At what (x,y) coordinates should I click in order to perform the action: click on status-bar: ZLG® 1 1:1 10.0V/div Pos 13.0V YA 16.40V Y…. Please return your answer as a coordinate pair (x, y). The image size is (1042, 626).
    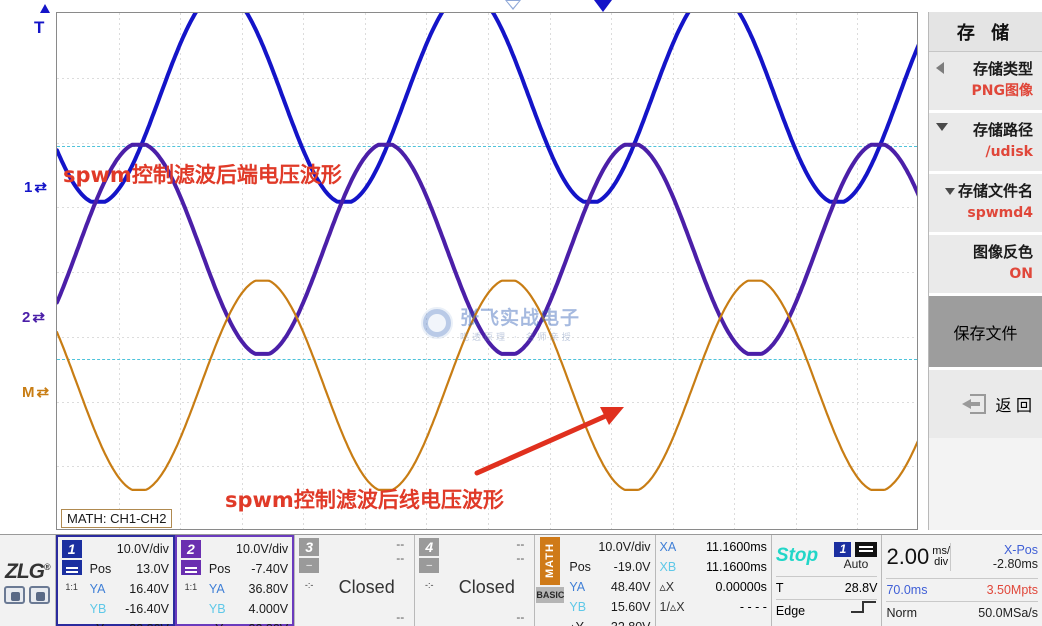
    Looking at the image, I should click on (521, 580).